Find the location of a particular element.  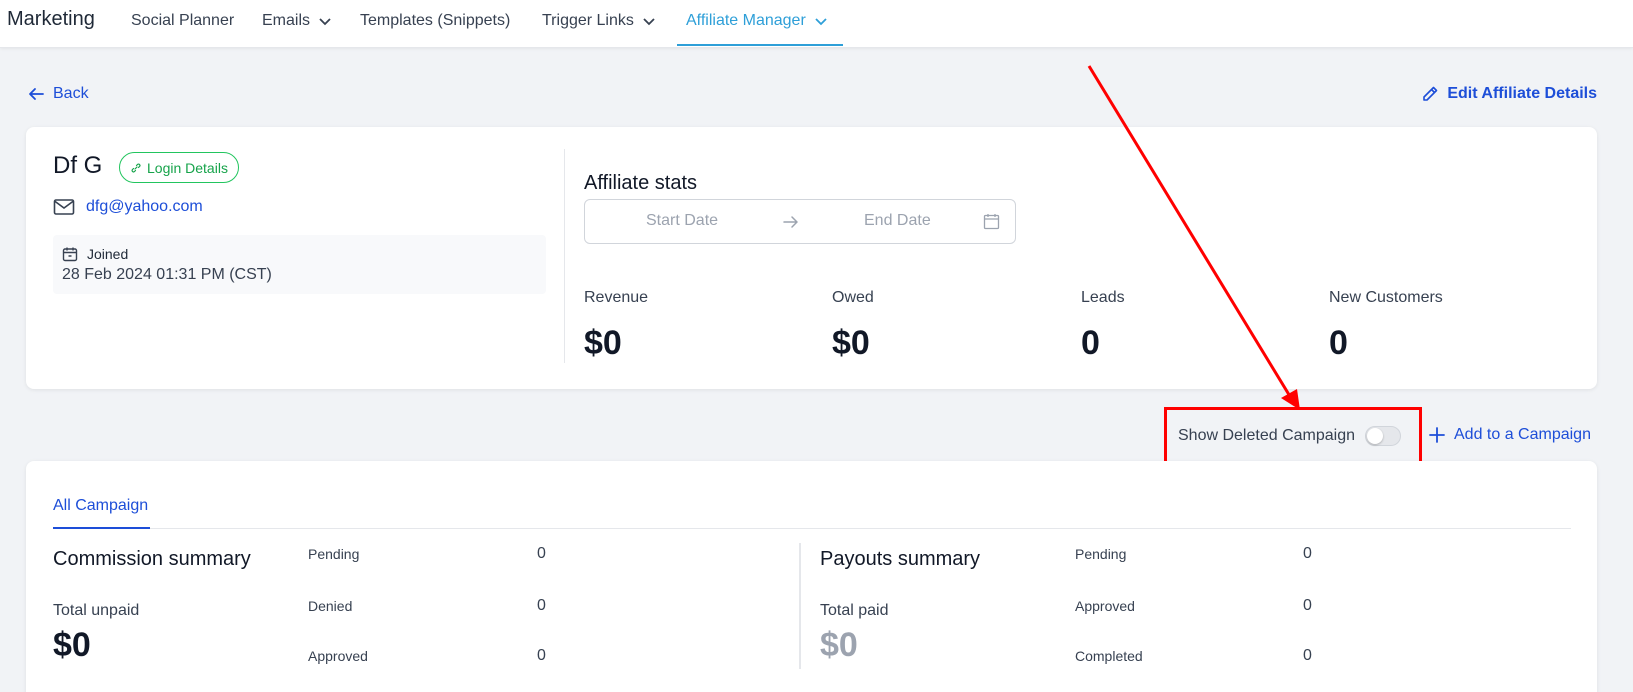

total-unpaid-label: Total unpaid is located at coordinates (96, 610).